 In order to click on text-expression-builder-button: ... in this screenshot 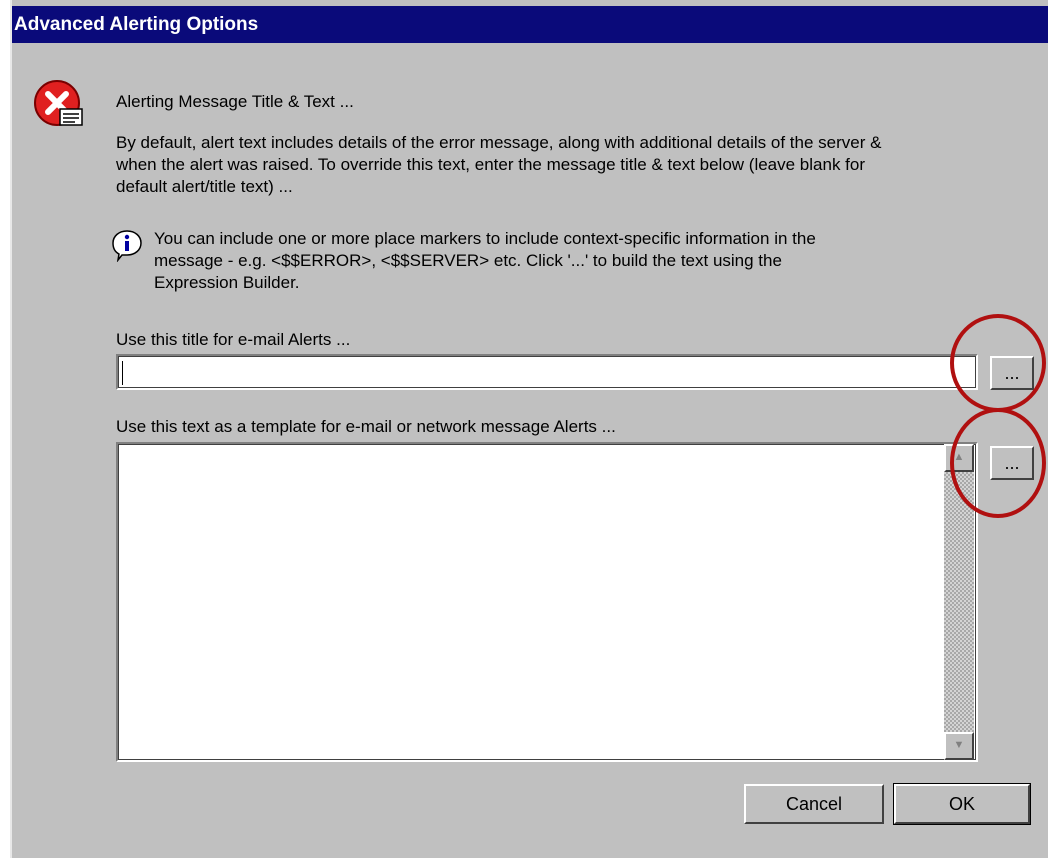, I will do `click(1012, 463)`.